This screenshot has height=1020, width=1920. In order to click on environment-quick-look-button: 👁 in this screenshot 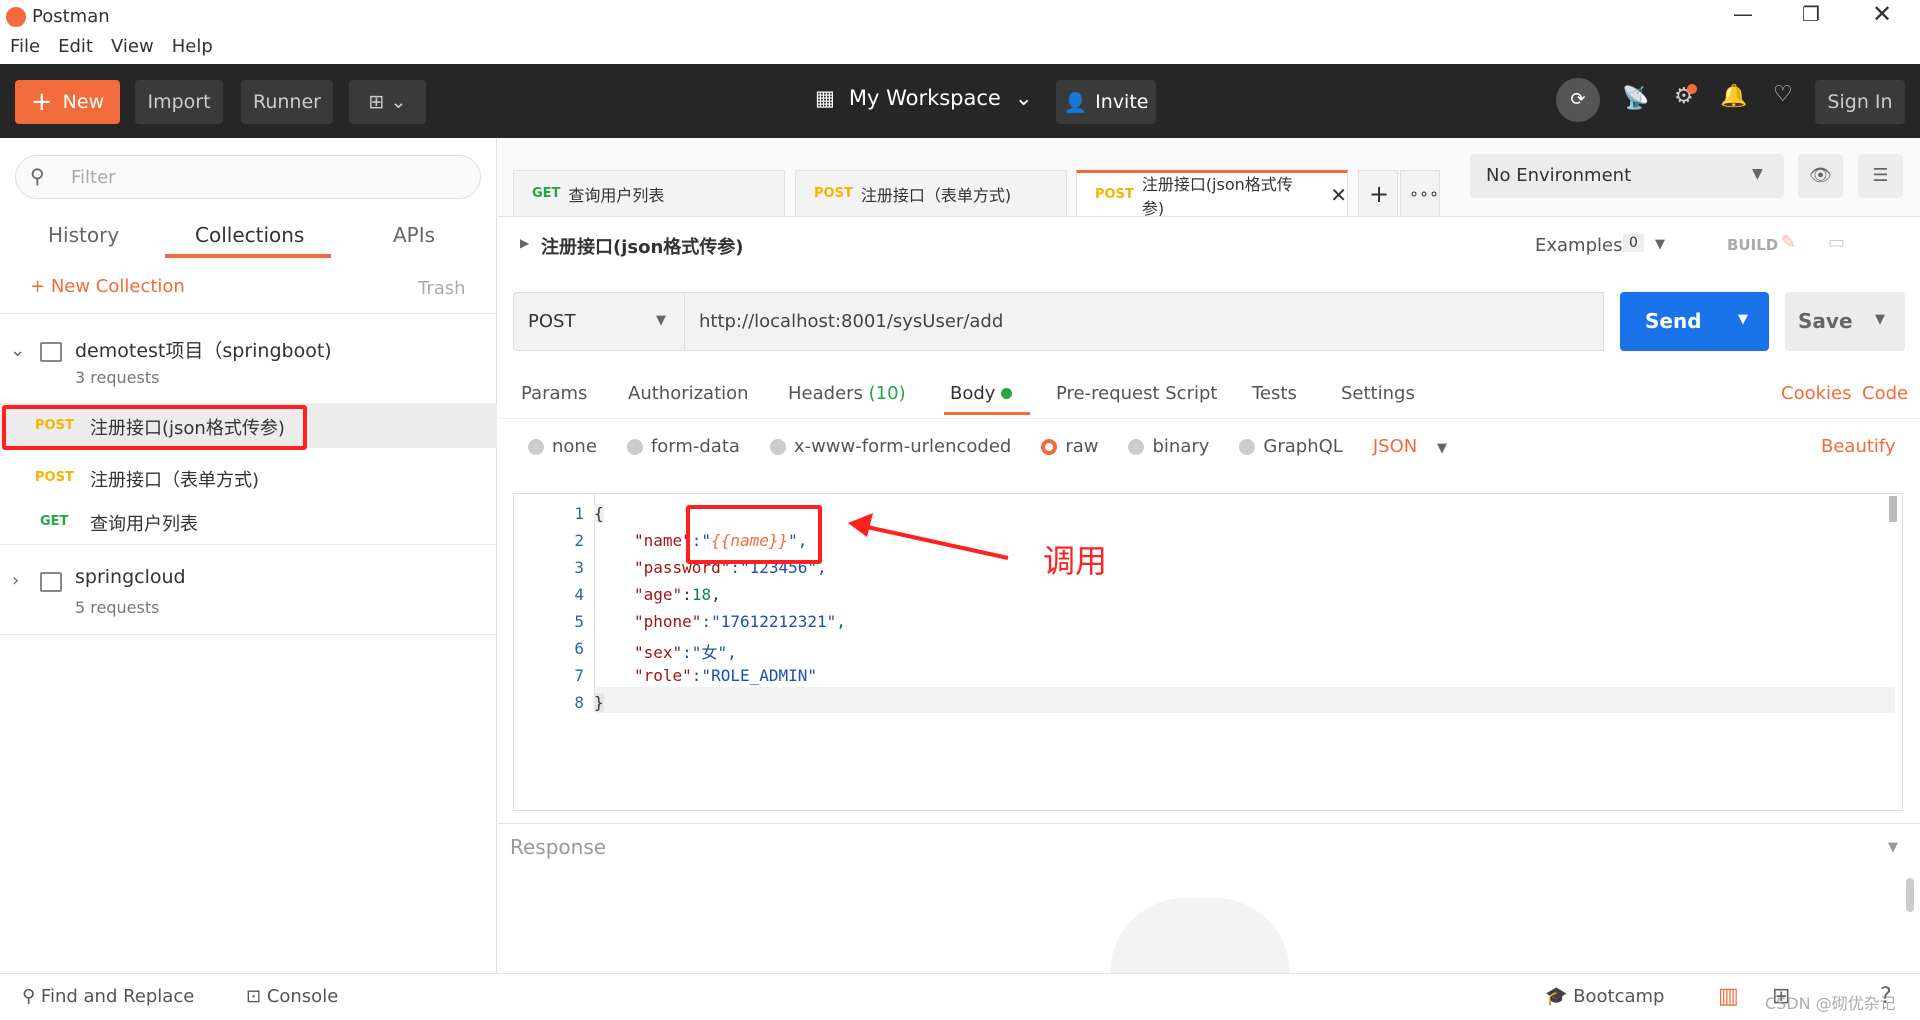, I will do `click(1820, 176)`.